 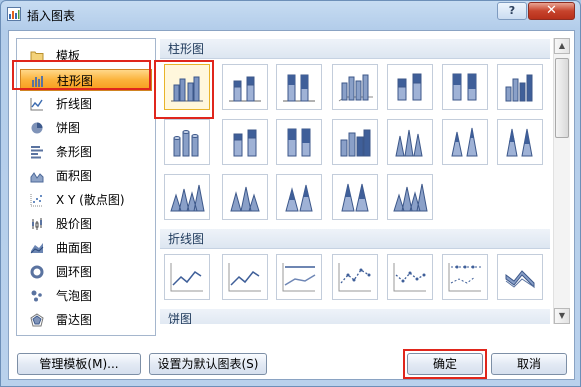 I want to click on help-button: ?, so click(x=512, y=11).